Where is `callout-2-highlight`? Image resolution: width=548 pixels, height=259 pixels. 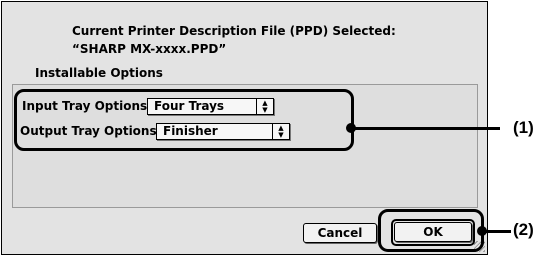 callout-2-highlight is located at coordinates (431, 230).